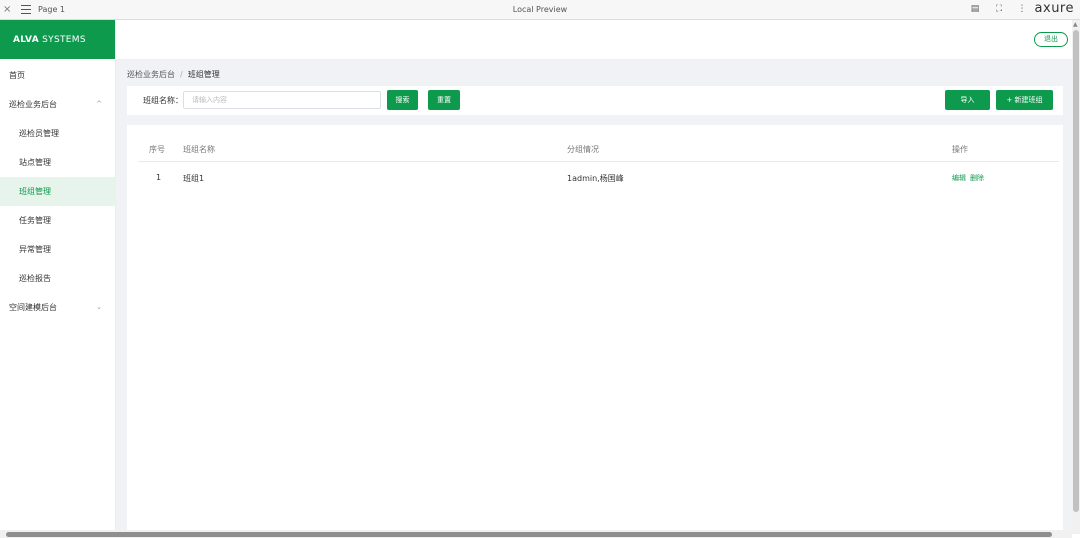 Image resolution: width=1080 pixels, height=538 pixels. I want to click on vertical-scrollbar: ▲, so click(1076, 277).